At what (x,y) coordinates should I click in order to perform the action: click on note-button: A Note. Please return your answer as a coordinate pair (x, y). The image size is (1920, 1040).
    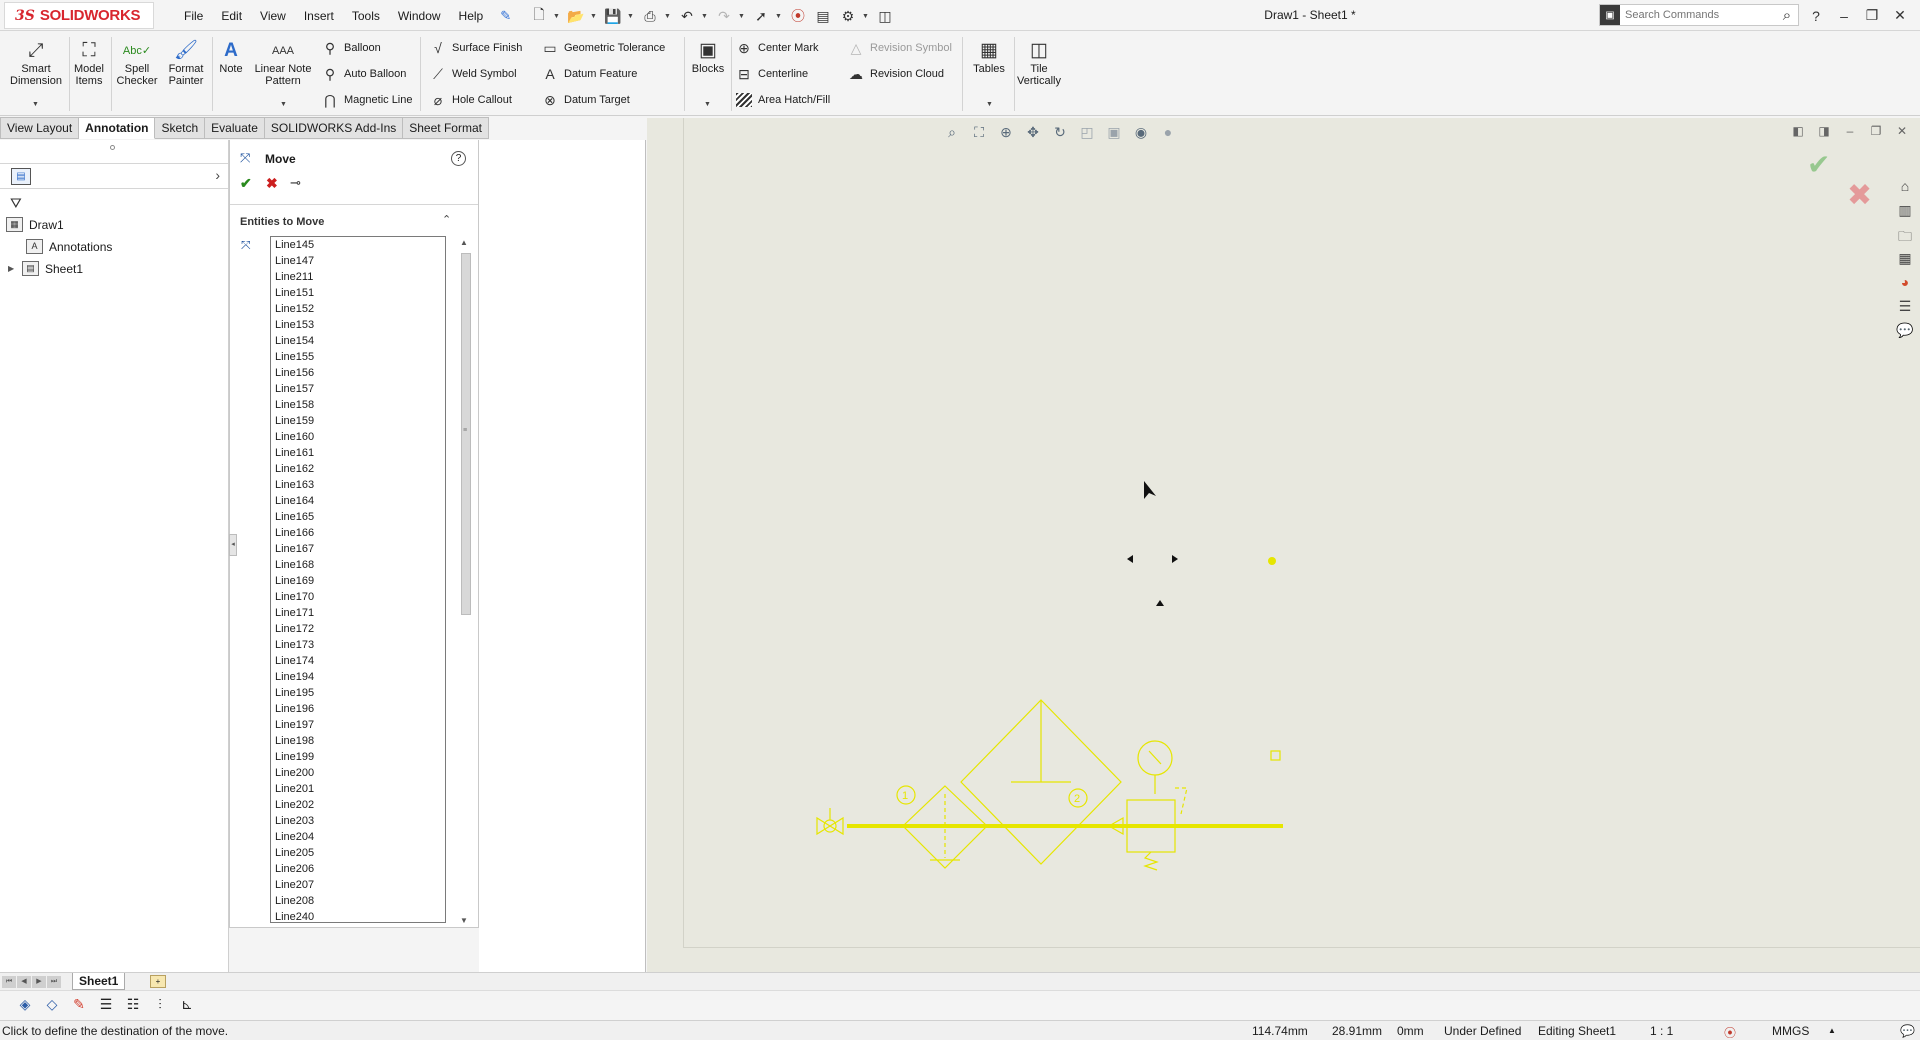
    Looking at the image, I should click on (231, 57).